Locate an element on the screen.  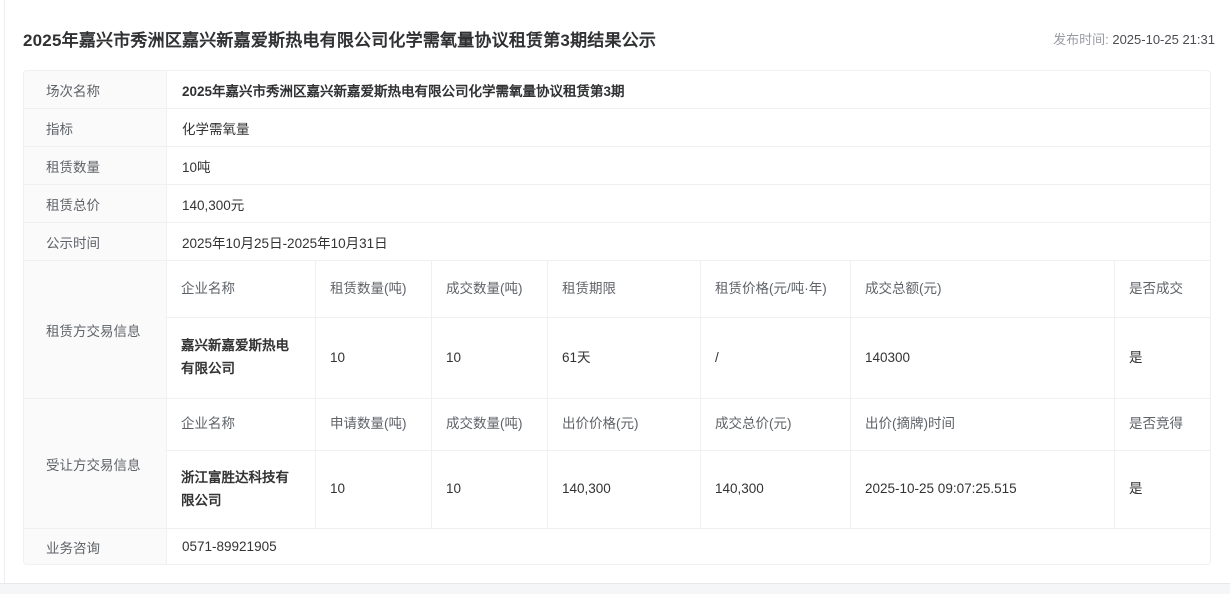
table-row-lease-quantity: 租赁数量 10吨 is located at coordinates (617, 166).